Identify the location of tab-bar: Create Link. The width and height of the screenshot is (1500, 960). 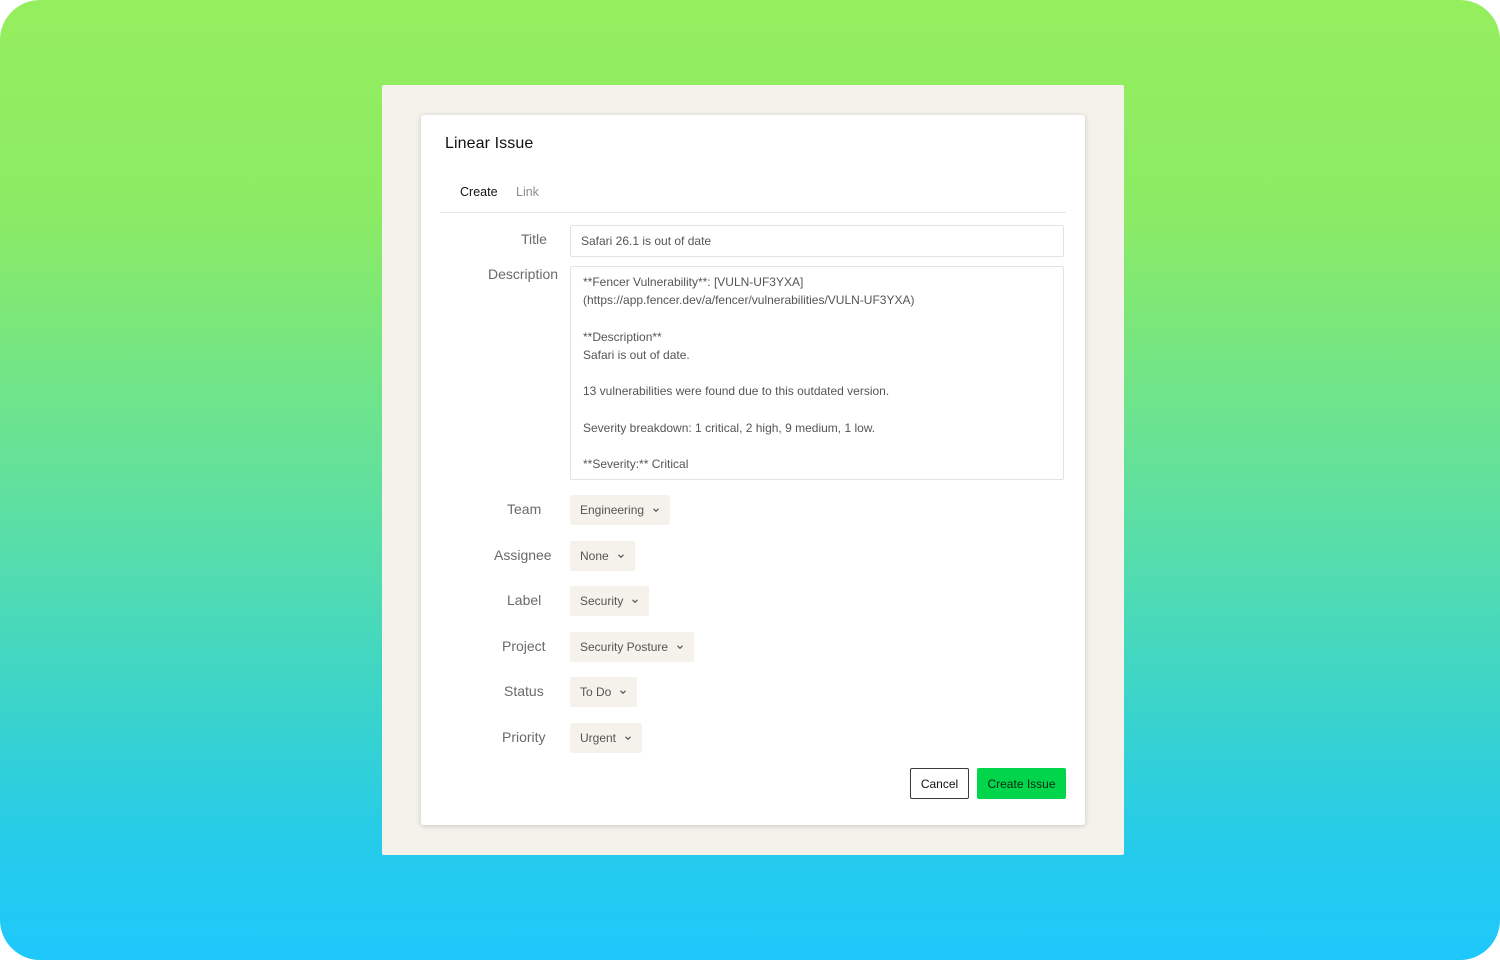
(753, 195).